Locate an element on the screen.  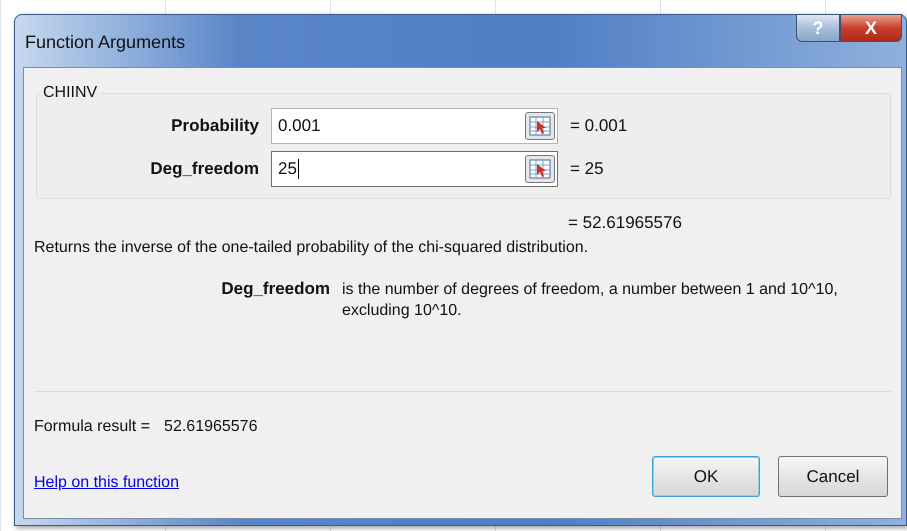
argument-name: Deg_freedom is located at coordinates (275, 289).